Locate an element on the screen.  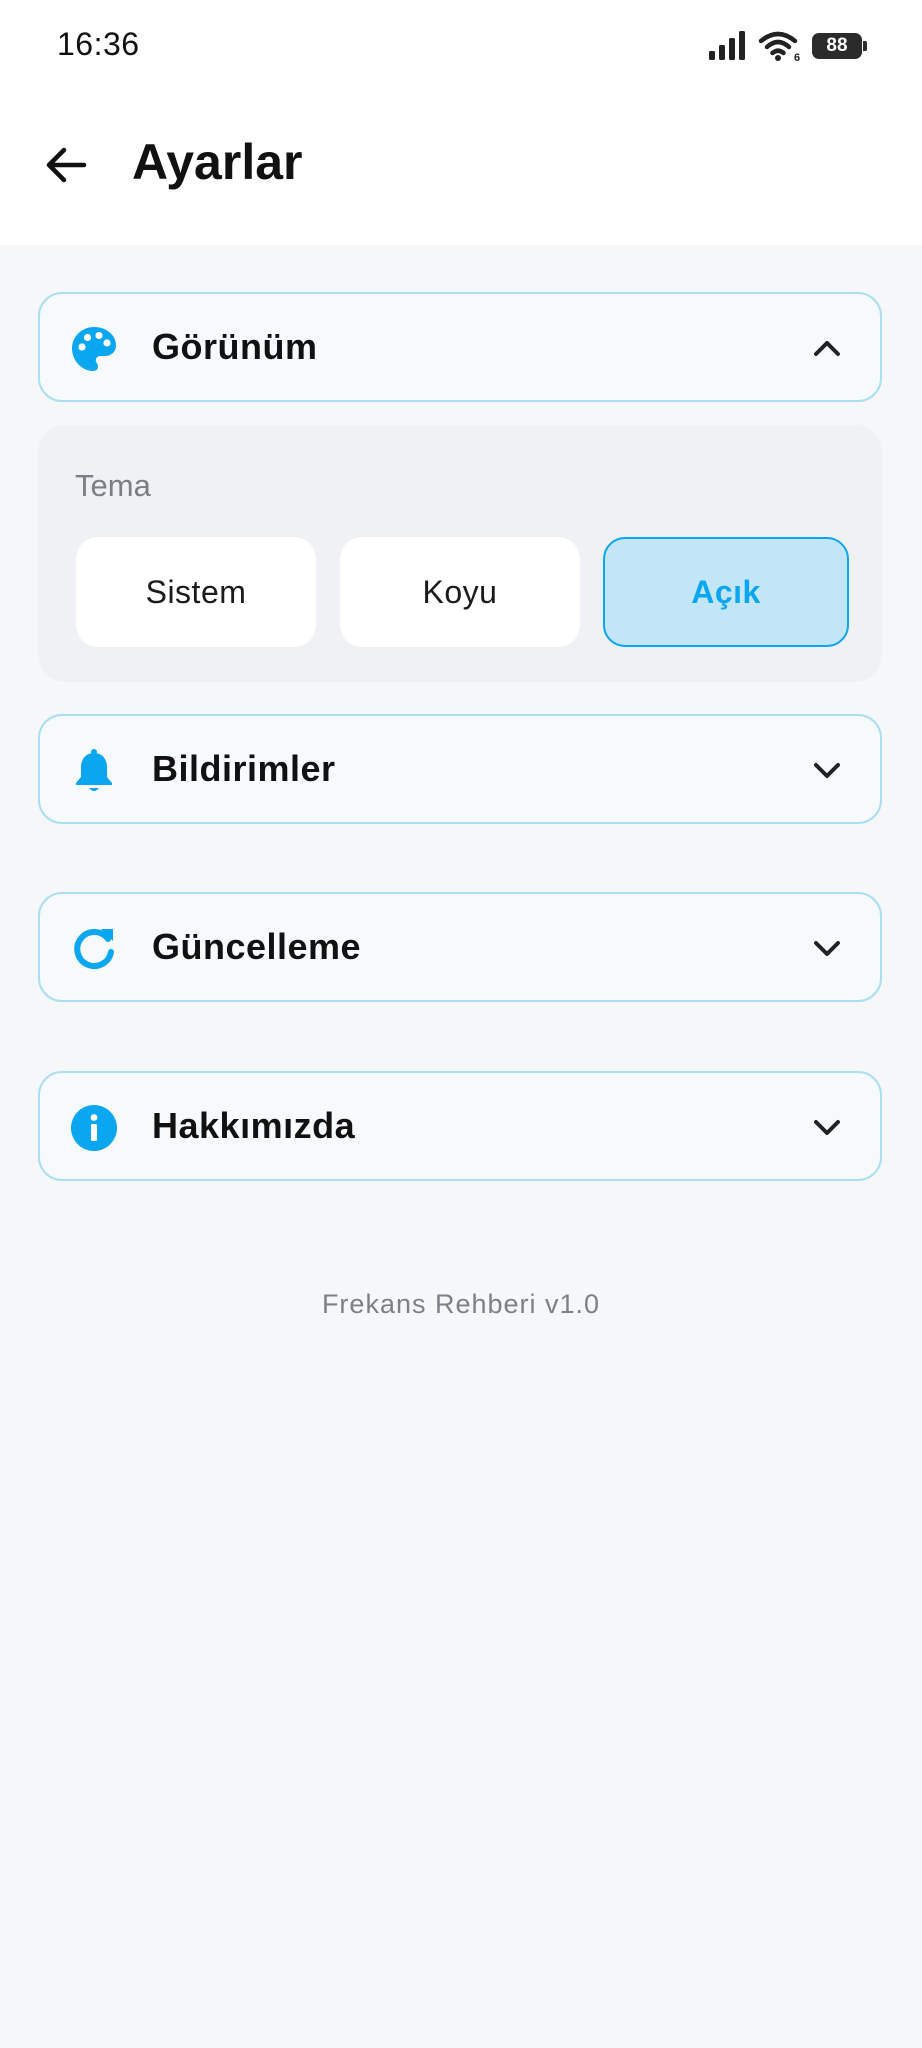
palette-icon is located at coordinates (94, 349).